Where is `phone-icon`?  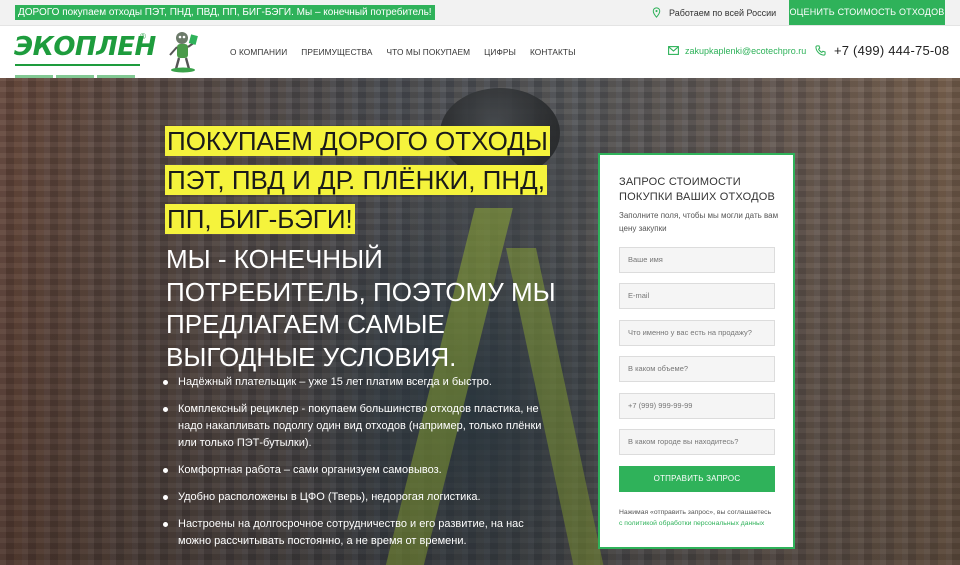
phone-icon is located at coordinates (820, 50).